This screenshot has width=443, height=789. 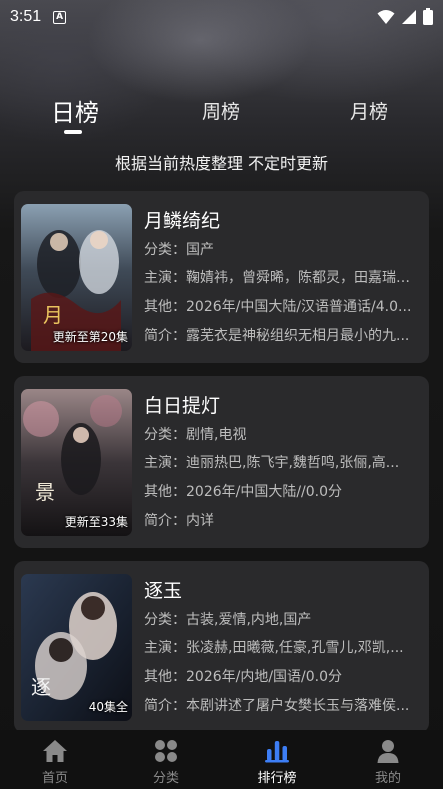 I want to click on bottom-nav: 首页 分类 排行榜 我的, so click(x=221, y=759).